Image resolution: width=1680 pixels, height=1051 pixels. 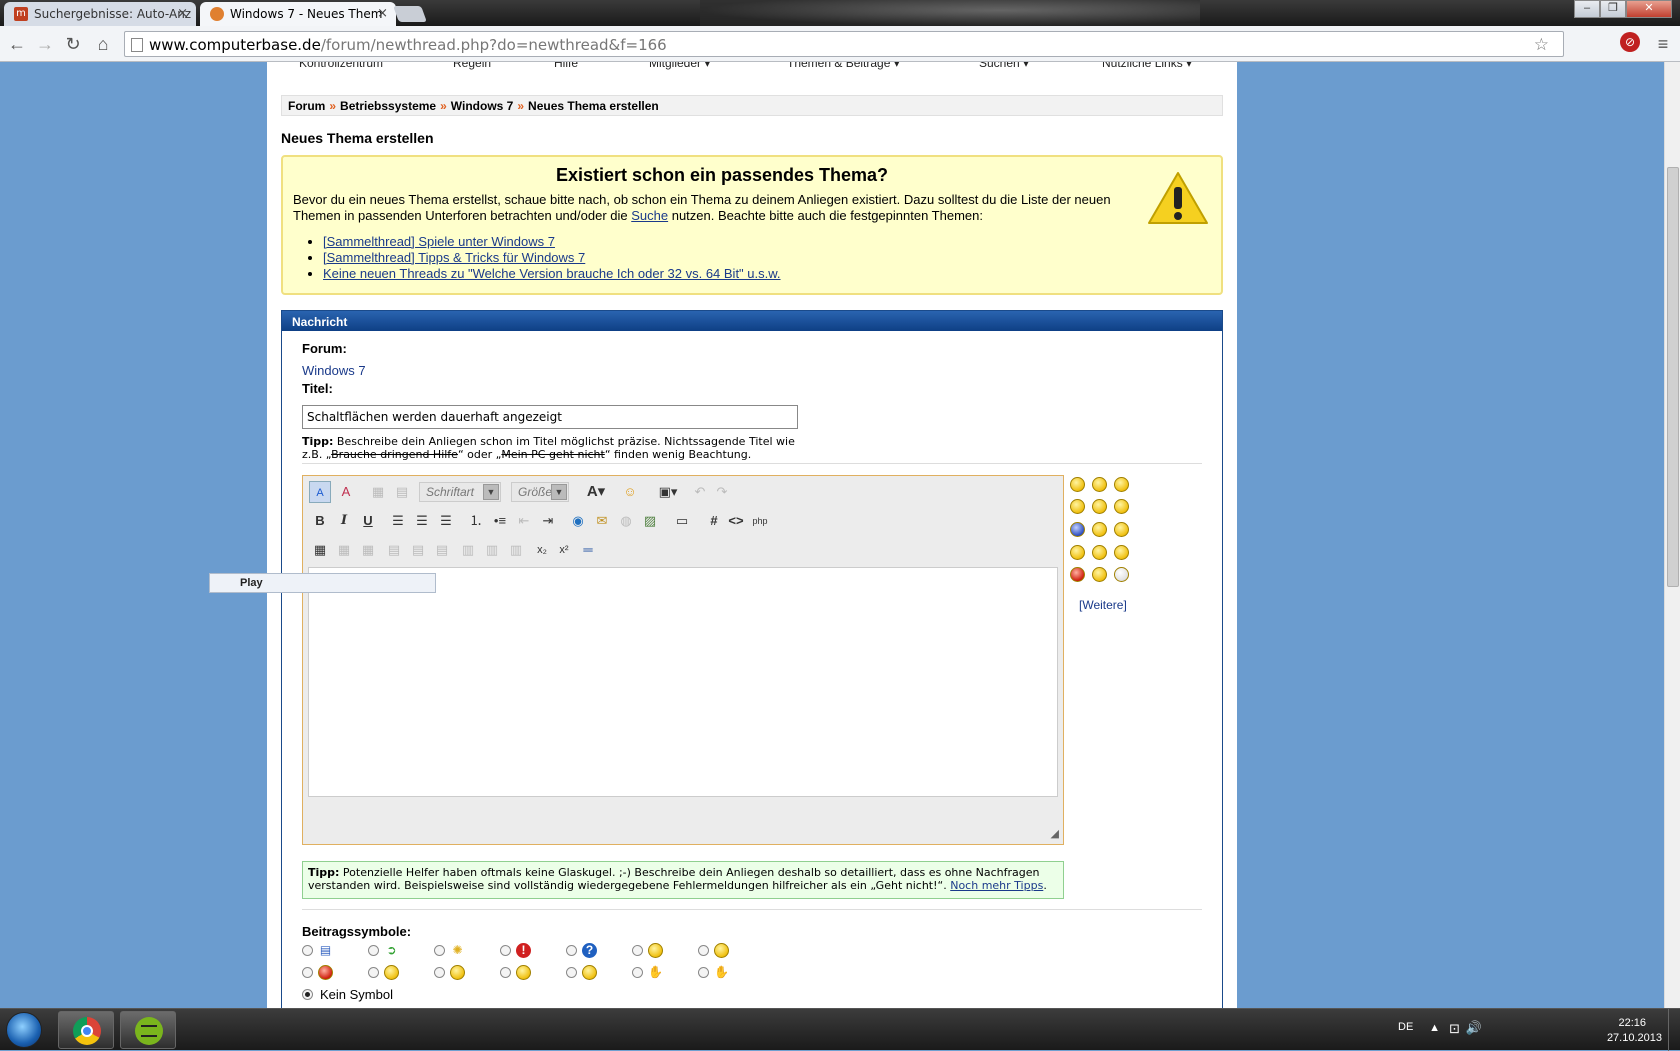 What do you see at coordinates (843, 66) in the screenshot?
I see `nav-themen-beitraege: Themen & Beiträge ▾` at bounding box center [843, 66].